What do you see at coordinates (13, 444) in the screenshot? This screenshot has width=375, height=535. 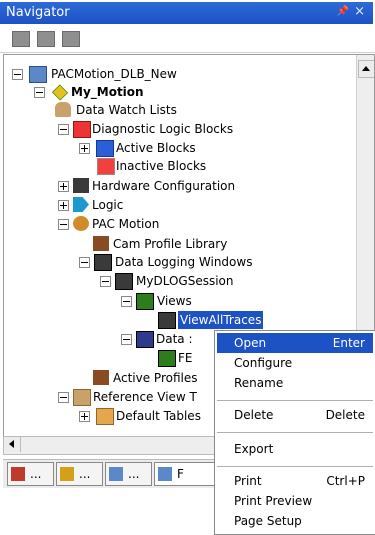 I see `scroll-left-arrow-icon` at bounding box center [13, 444].